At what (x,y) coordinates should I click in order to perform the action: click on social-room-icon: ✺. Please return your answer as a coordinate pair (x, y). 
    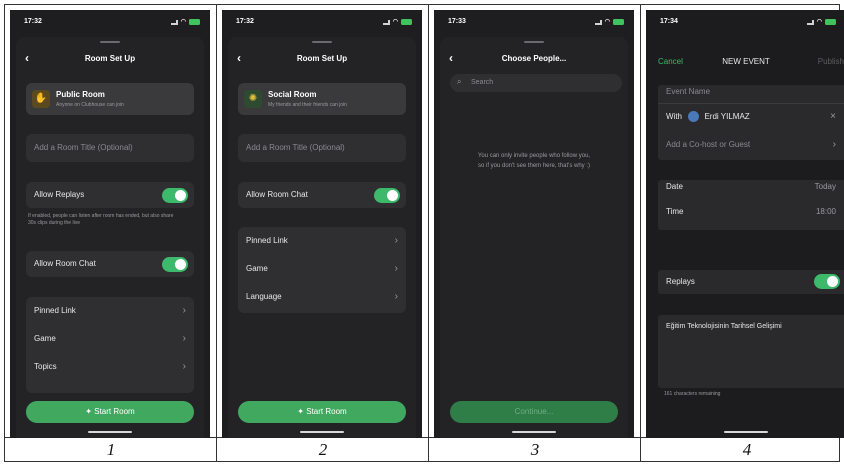
    Looking at the image, I should click on (253, 99).